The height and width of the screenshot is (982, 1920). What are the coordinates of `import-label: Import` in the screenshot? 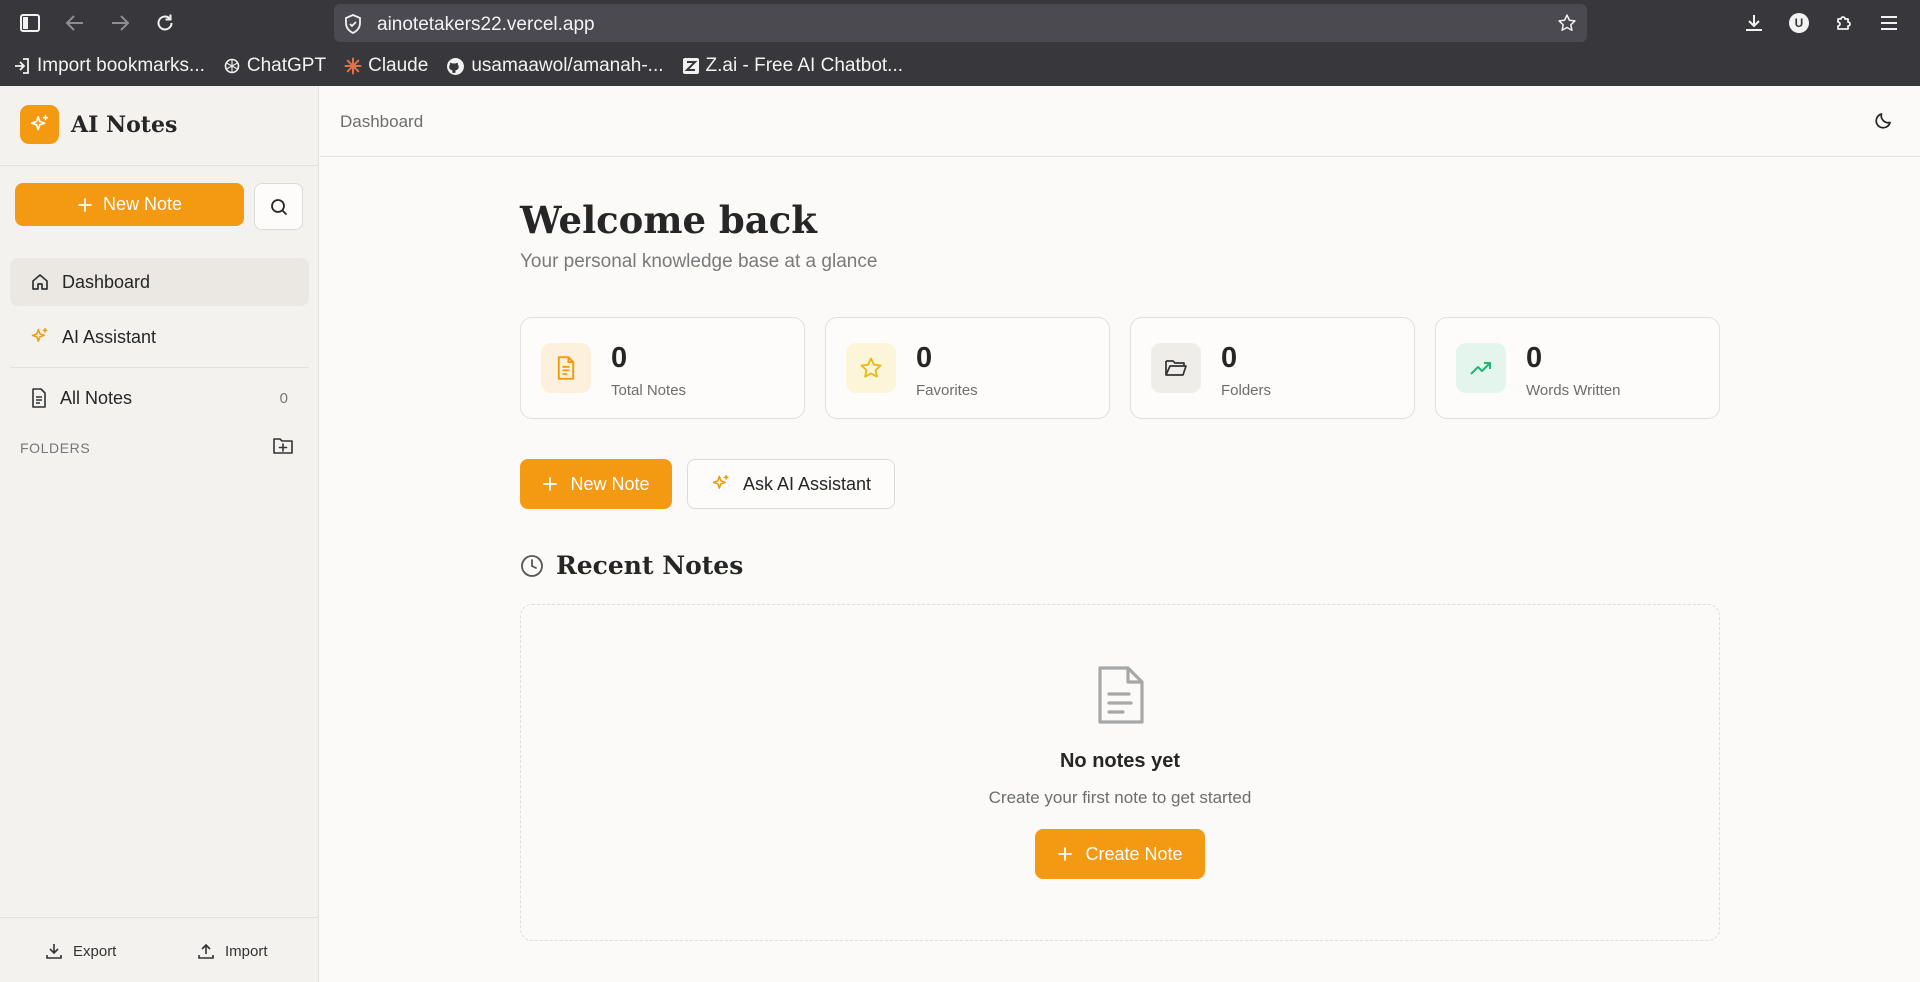 It's located at (246, 951).